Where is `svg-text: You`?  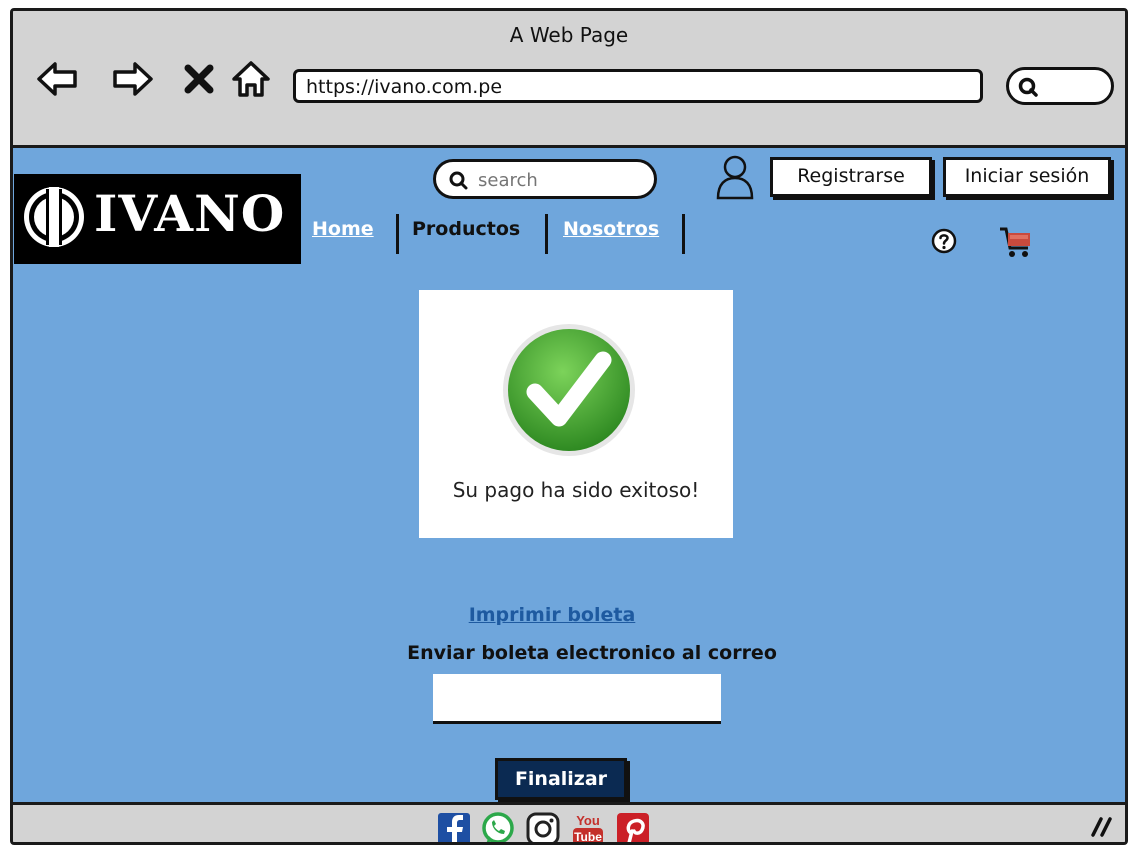 svg-text: You is located at coordinates (588, 820).